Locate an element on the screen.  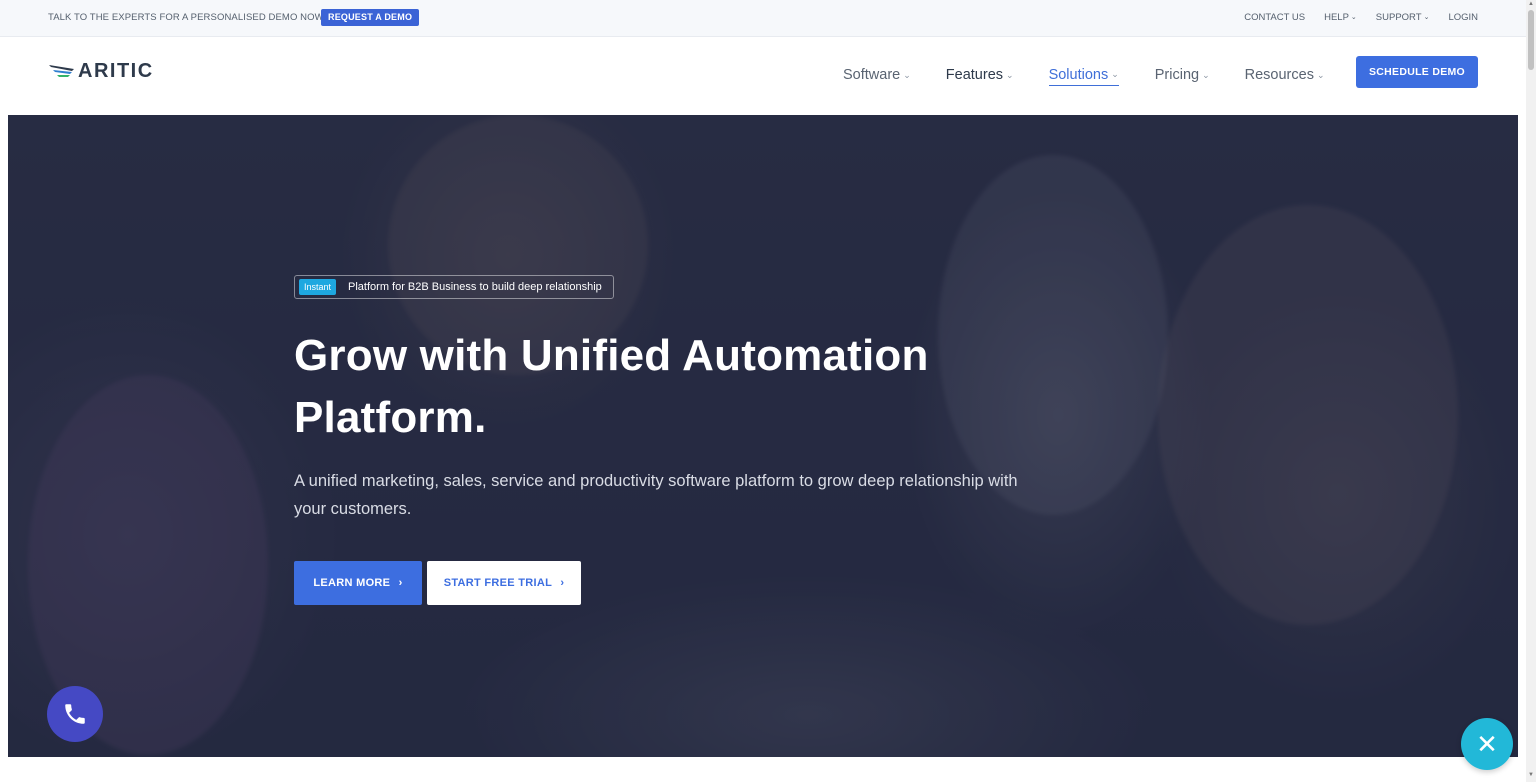
nav-item-pricing: Pricing ⌄ is located at coordinates (1182, 75).